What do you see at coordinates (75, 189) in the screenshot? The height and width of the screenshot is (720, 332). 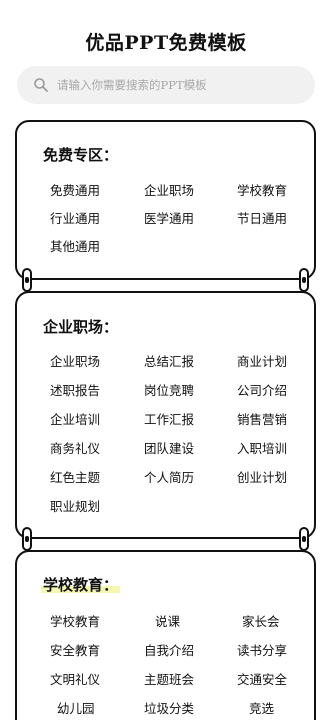 I see `category-item: 免费通用` at bounding box center [75, 189].